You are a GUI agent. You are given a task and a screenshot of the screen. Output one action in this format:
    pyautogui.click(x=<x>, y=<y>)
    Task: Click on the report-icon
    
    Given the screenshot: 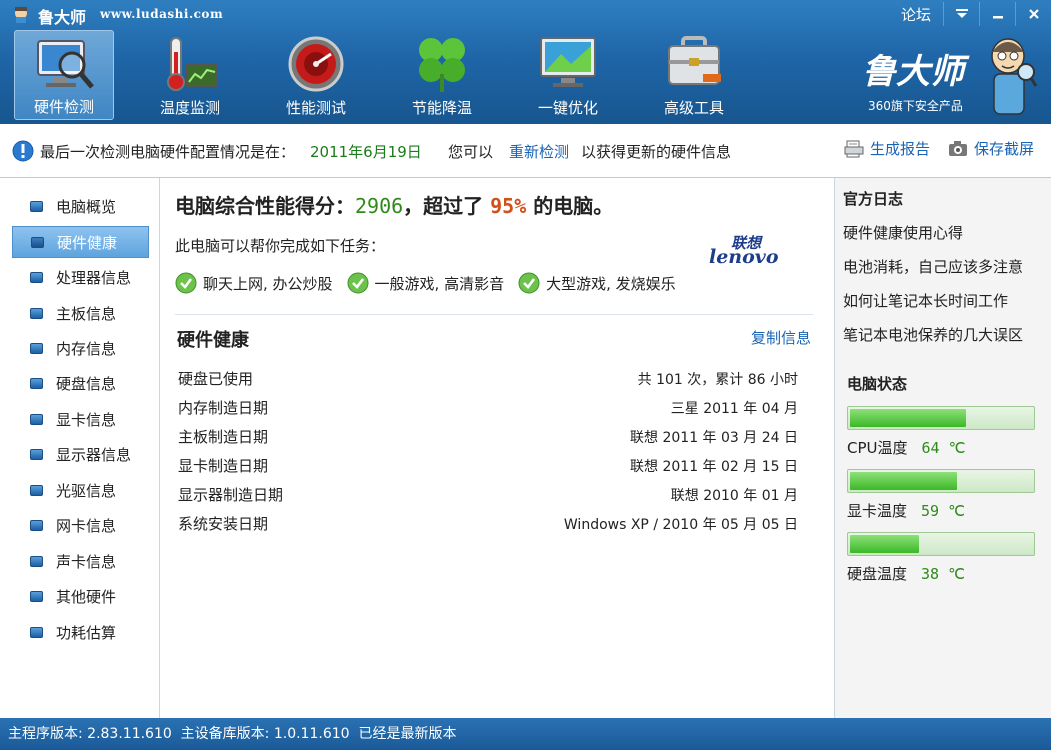 What is the action you would take?
    pyautogui.click(x=854, y=148)
    